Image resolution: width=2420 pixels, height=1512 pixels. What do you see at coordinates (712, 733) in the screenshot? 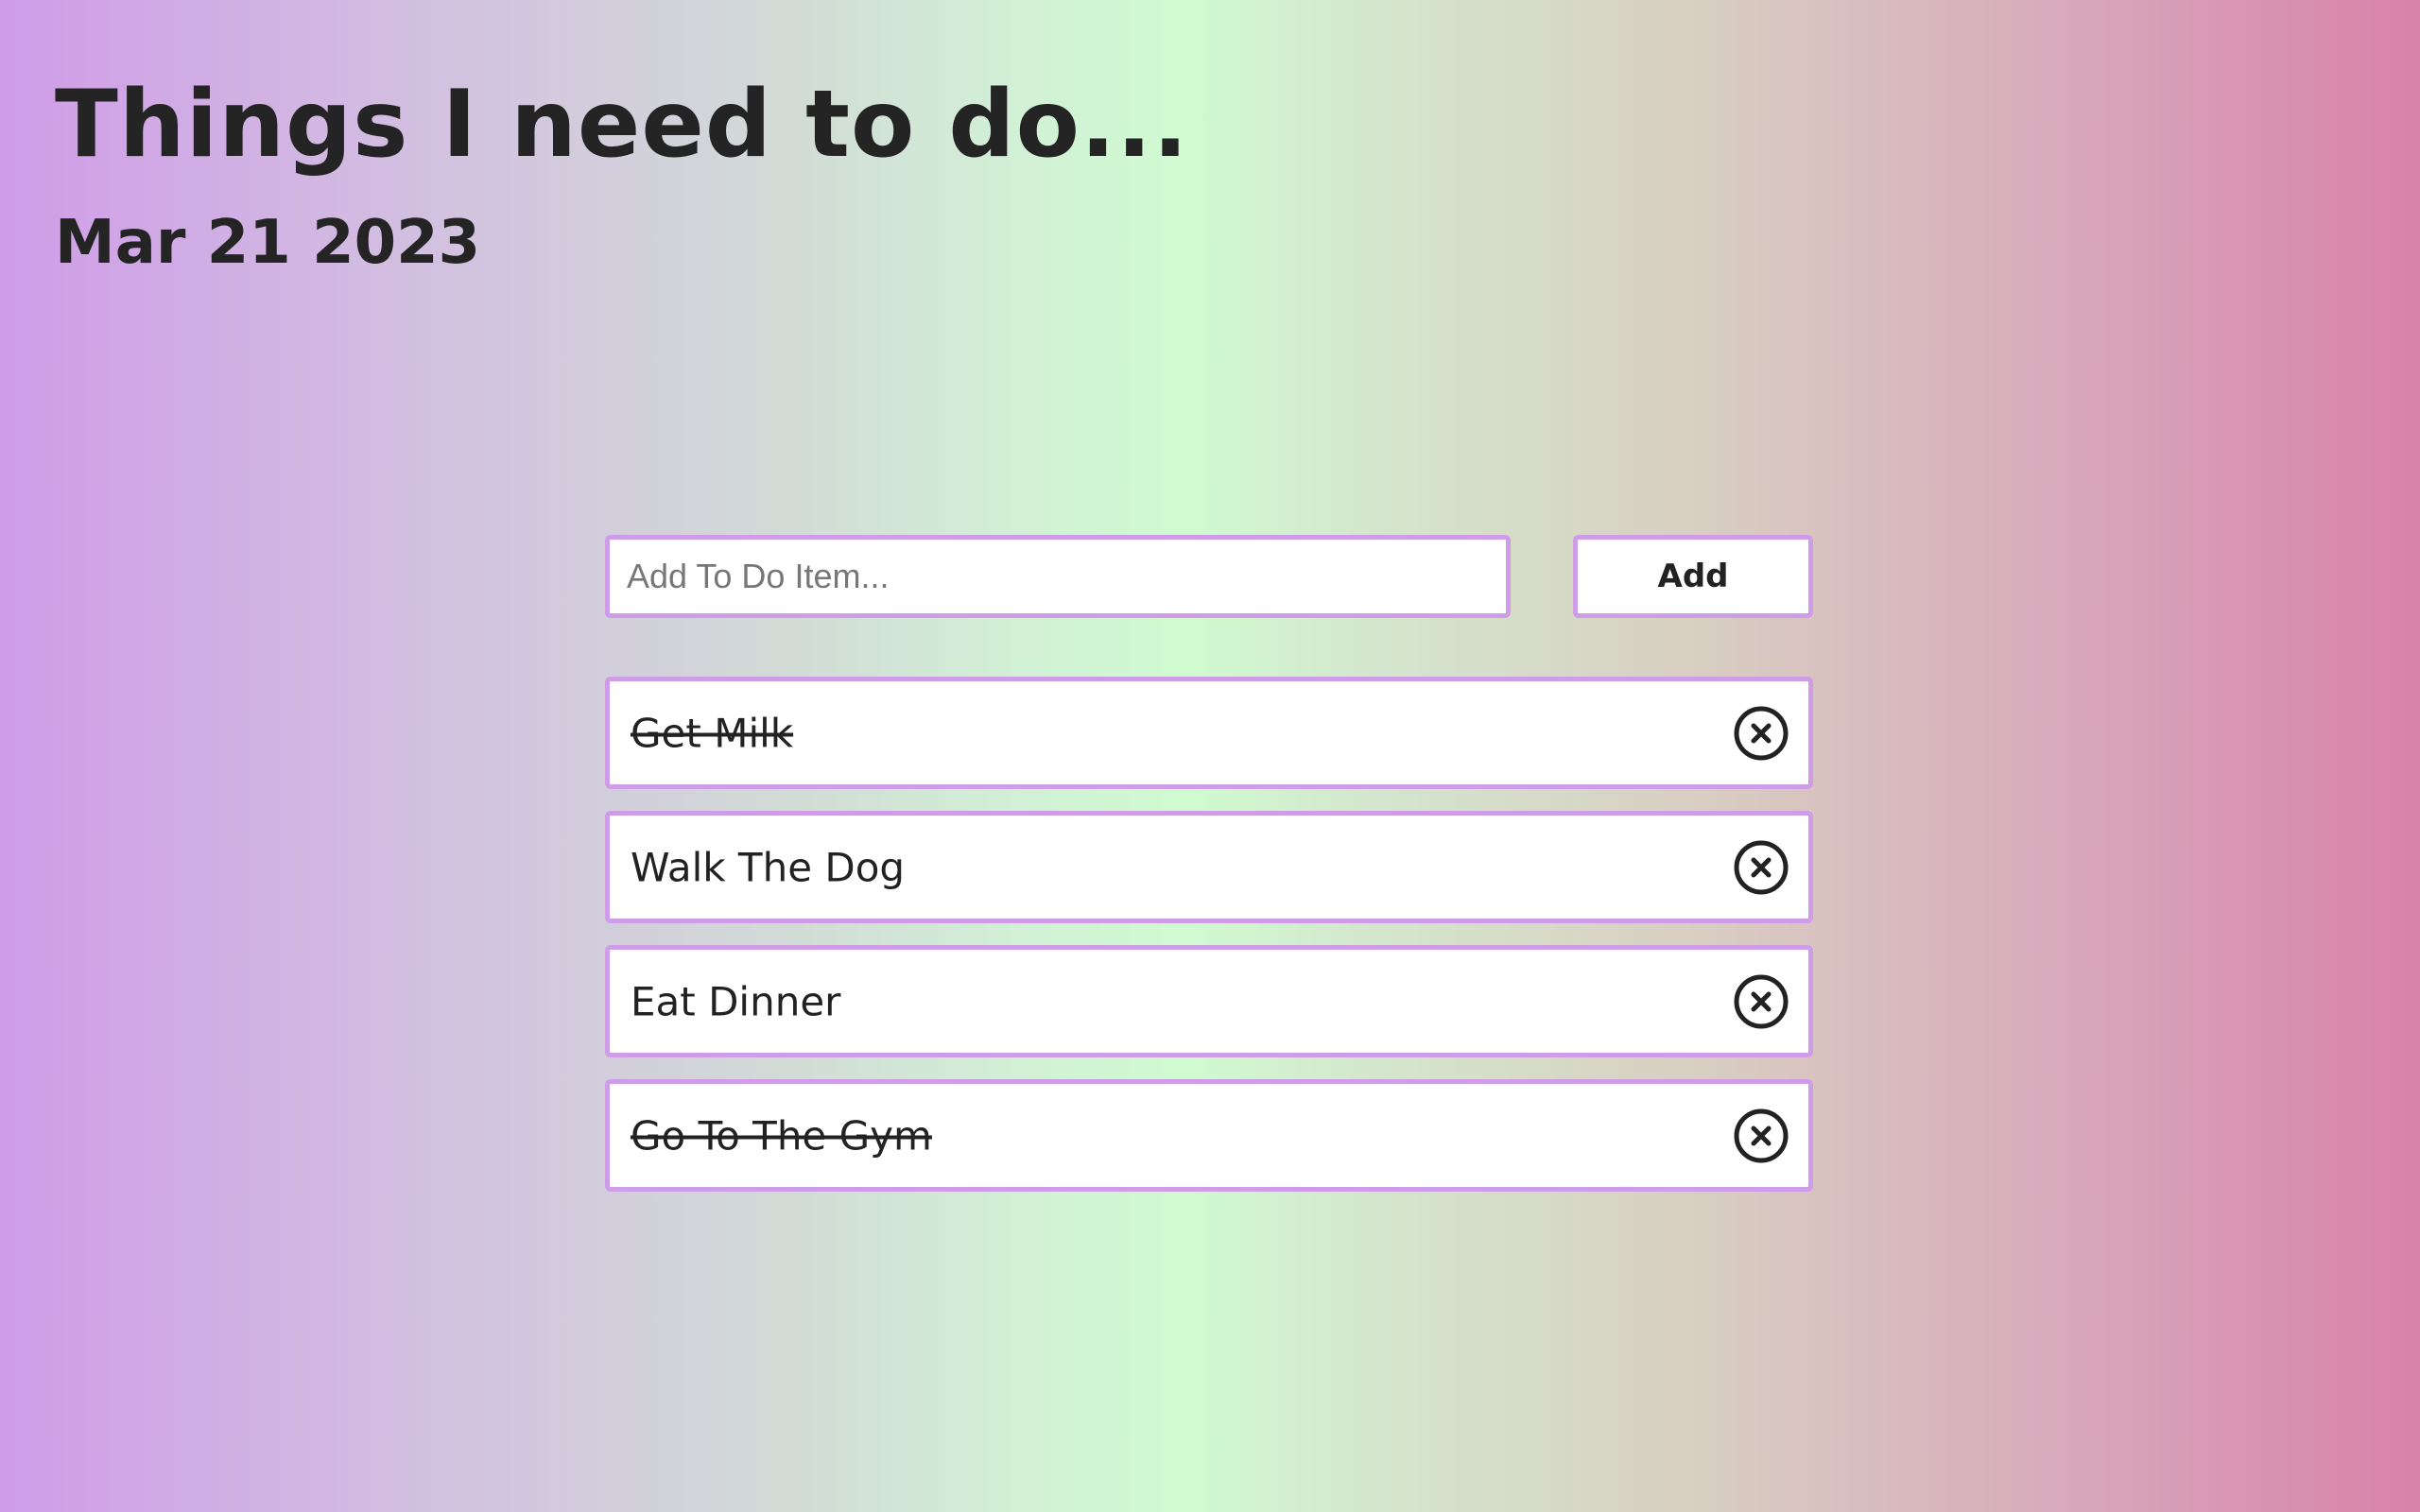
I see `todo-text: Get Milk` at bounding box center [712, 733].